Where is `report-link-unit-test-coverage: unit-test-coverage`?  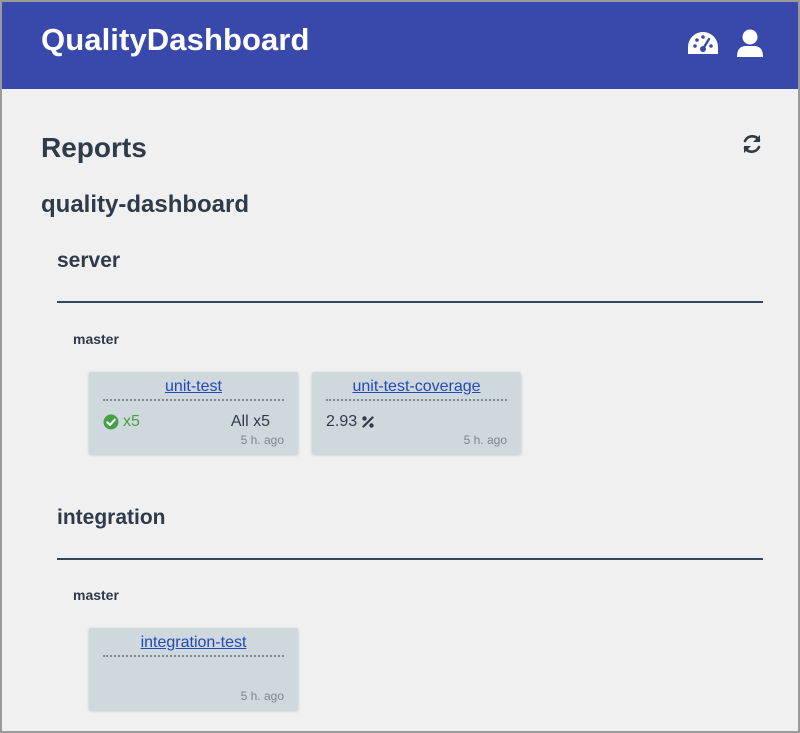
report-link-unit-test-coverage: unit-test-coverage is located at coordinates (416, 387).